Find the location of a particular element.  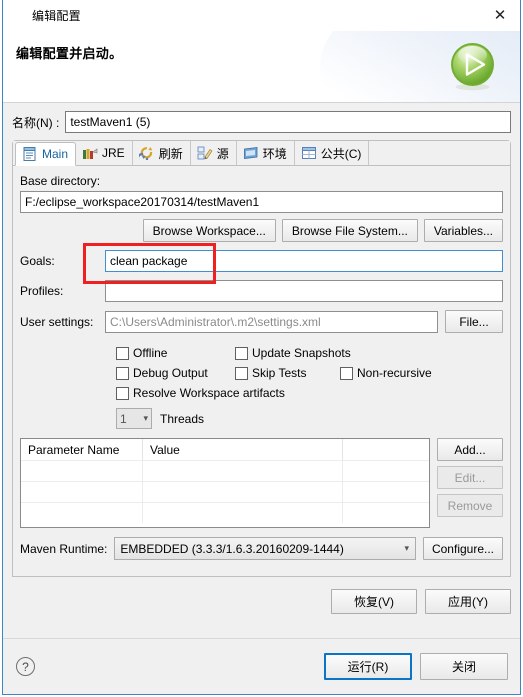

maven-runtime-label: Maven Runtime: is located at coordinates (64, 548).